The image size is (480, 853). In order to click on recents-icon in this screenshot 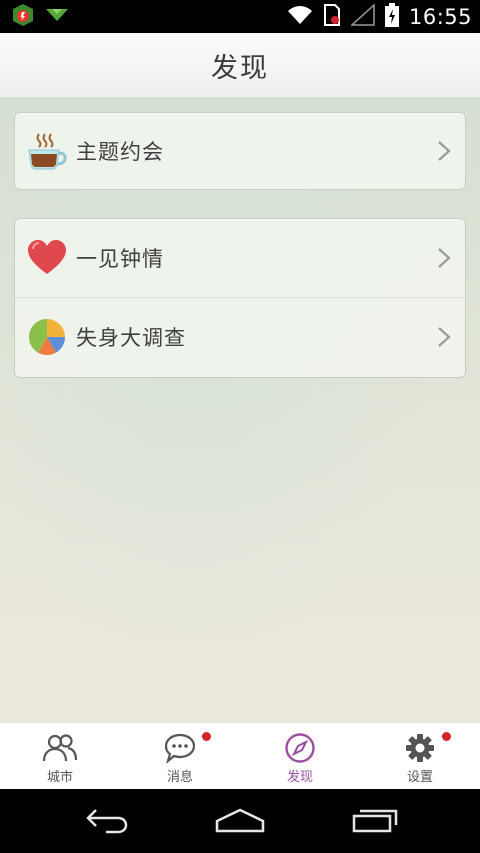, I will do `click(375, 822)`.